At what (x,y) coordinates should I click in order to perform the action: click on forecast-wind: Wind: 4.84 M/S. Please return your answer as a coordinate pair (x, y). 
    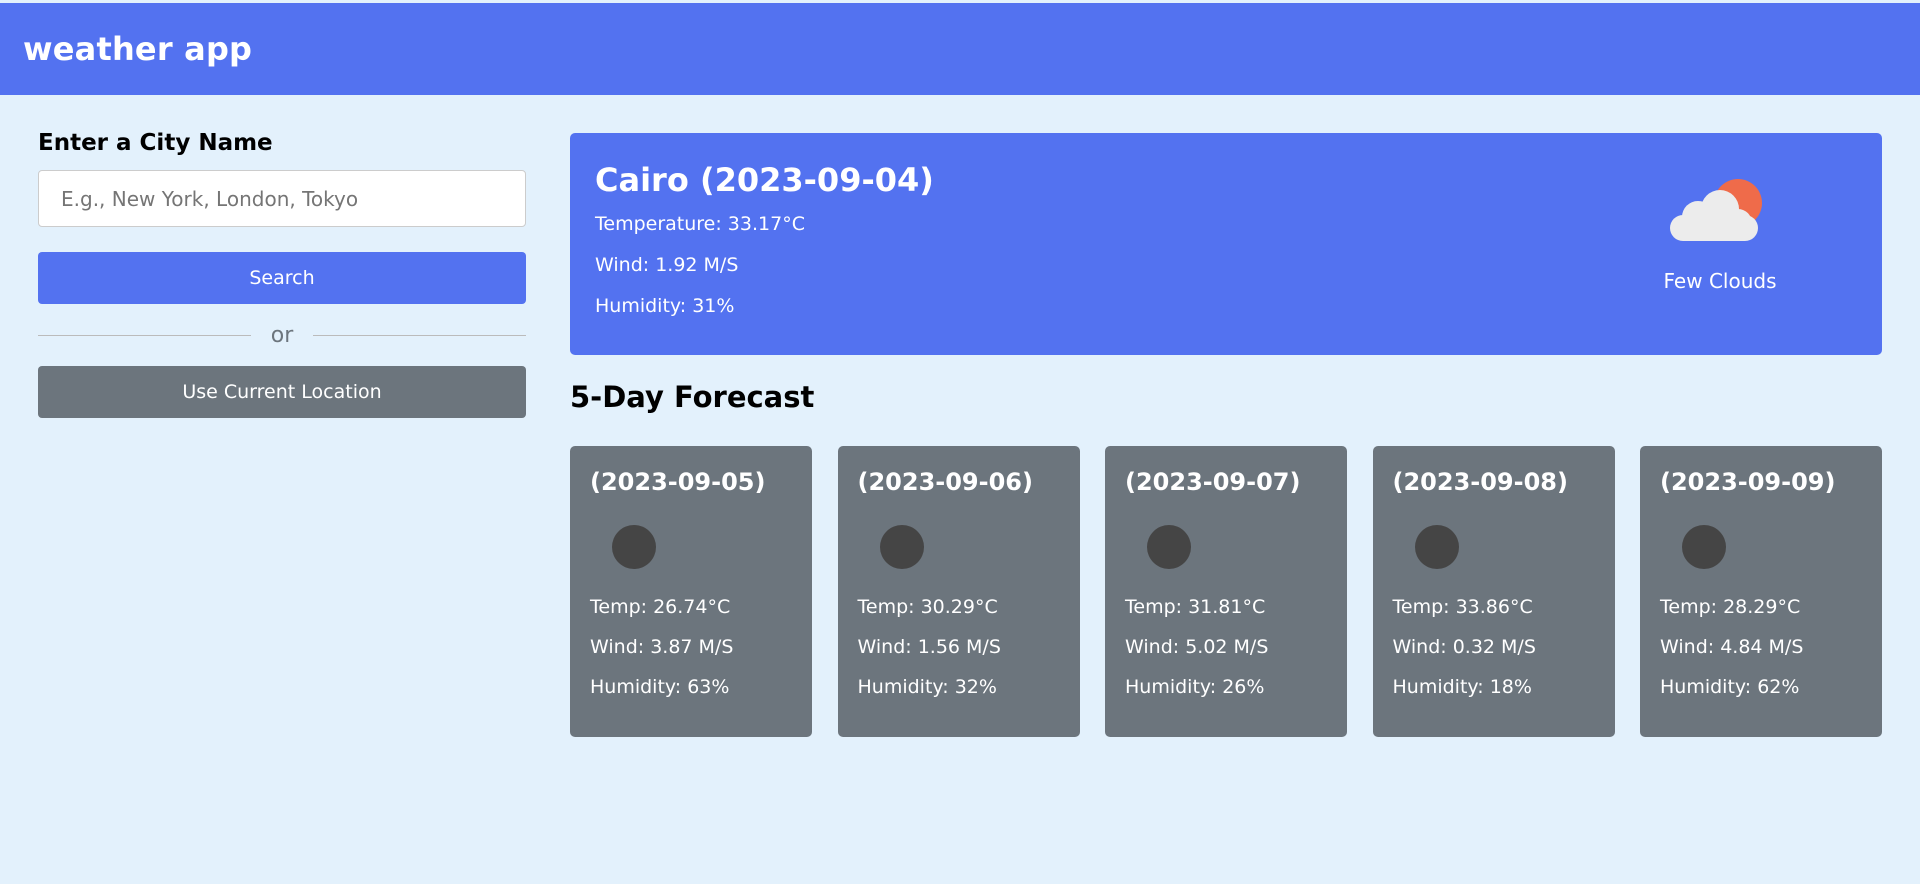
    Looking at the image, I should click on (1732, 647).